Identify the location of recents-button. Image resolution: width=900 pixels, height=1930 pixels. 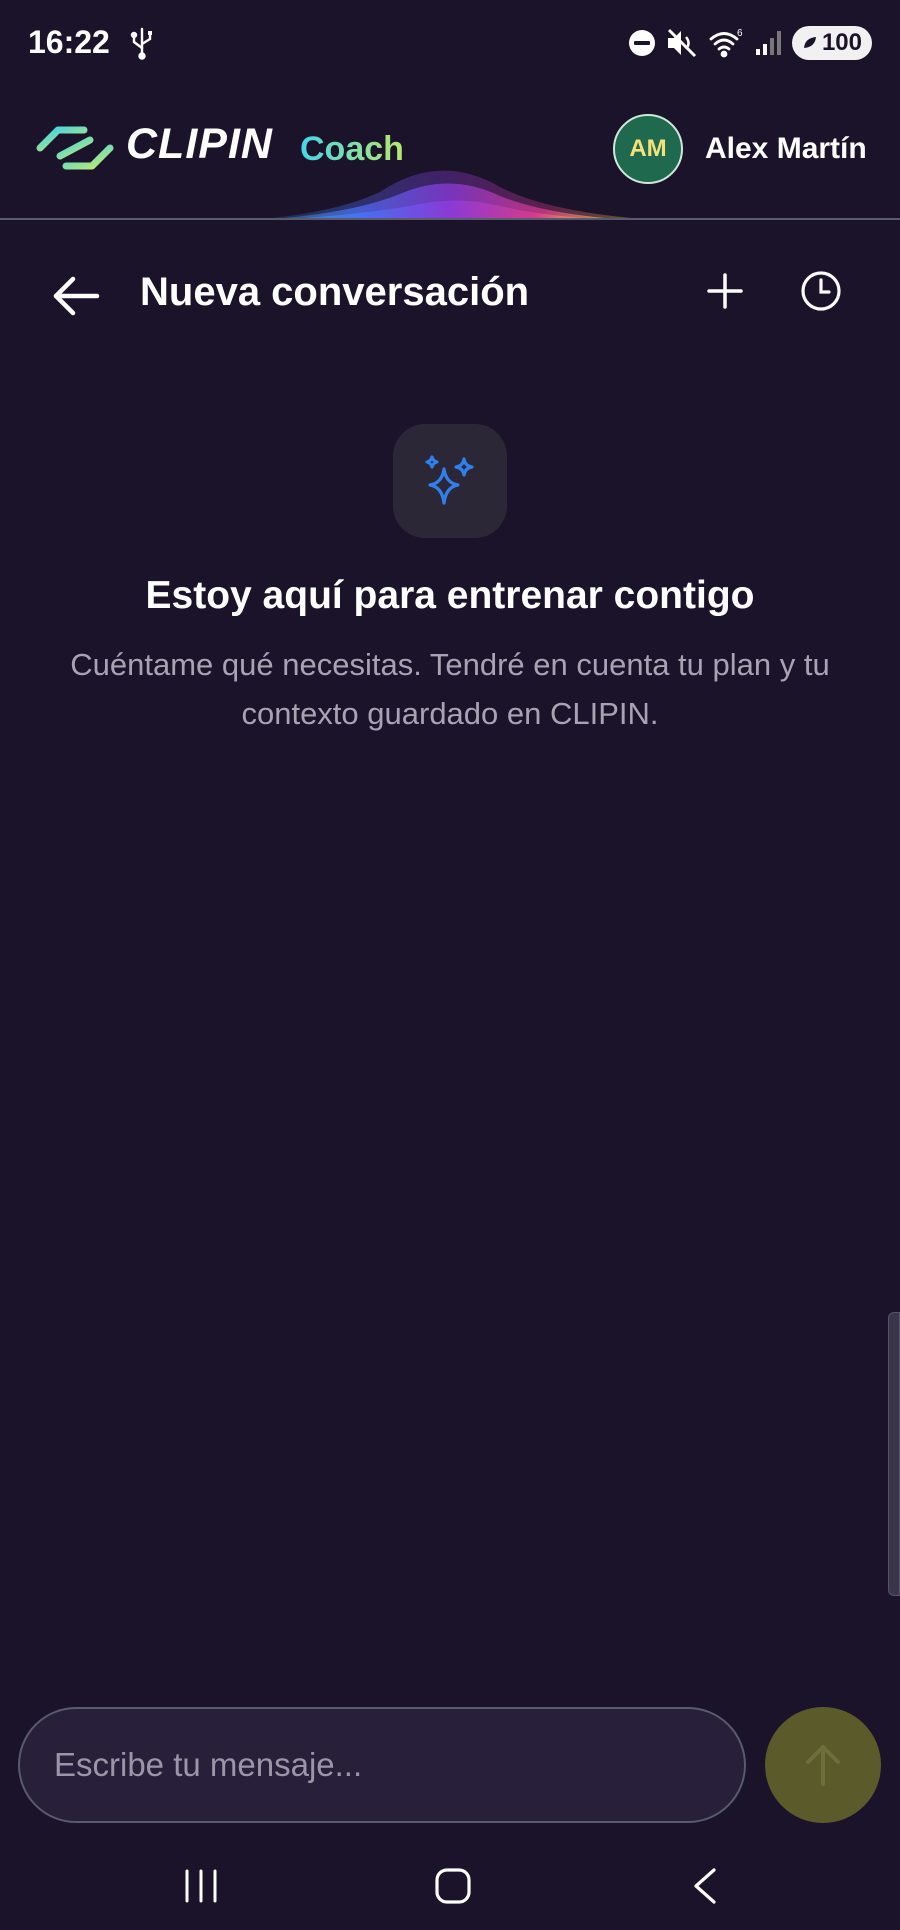
(201, 1886).